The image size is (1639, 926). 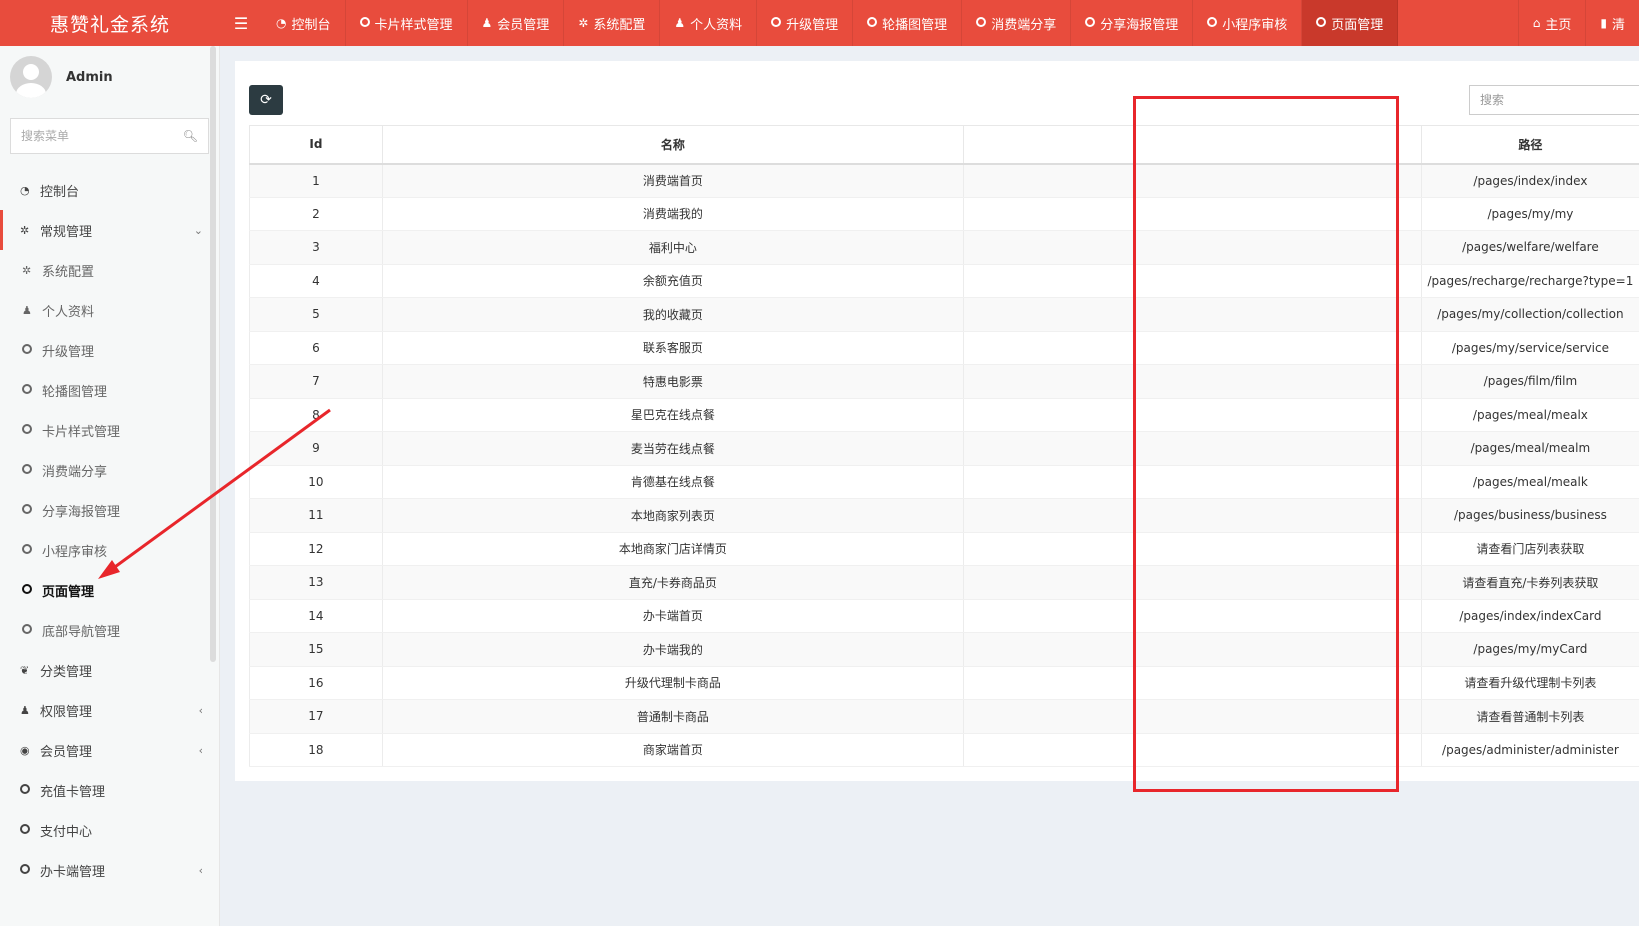 I want to click on table-row: 5 我的收藏页/pages/my/collection/collection, so click(x=944, y=314).